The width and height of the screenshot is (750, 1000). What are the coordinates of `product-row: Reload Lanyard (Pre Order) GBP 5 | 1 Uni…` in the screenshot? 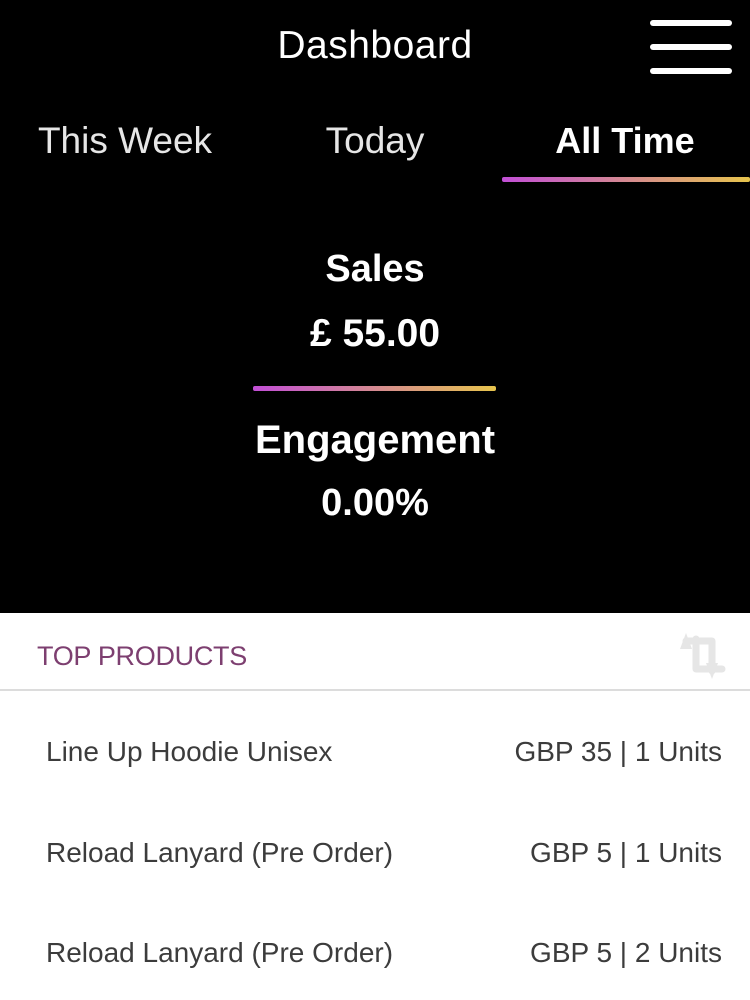 It's located at (375, 887).